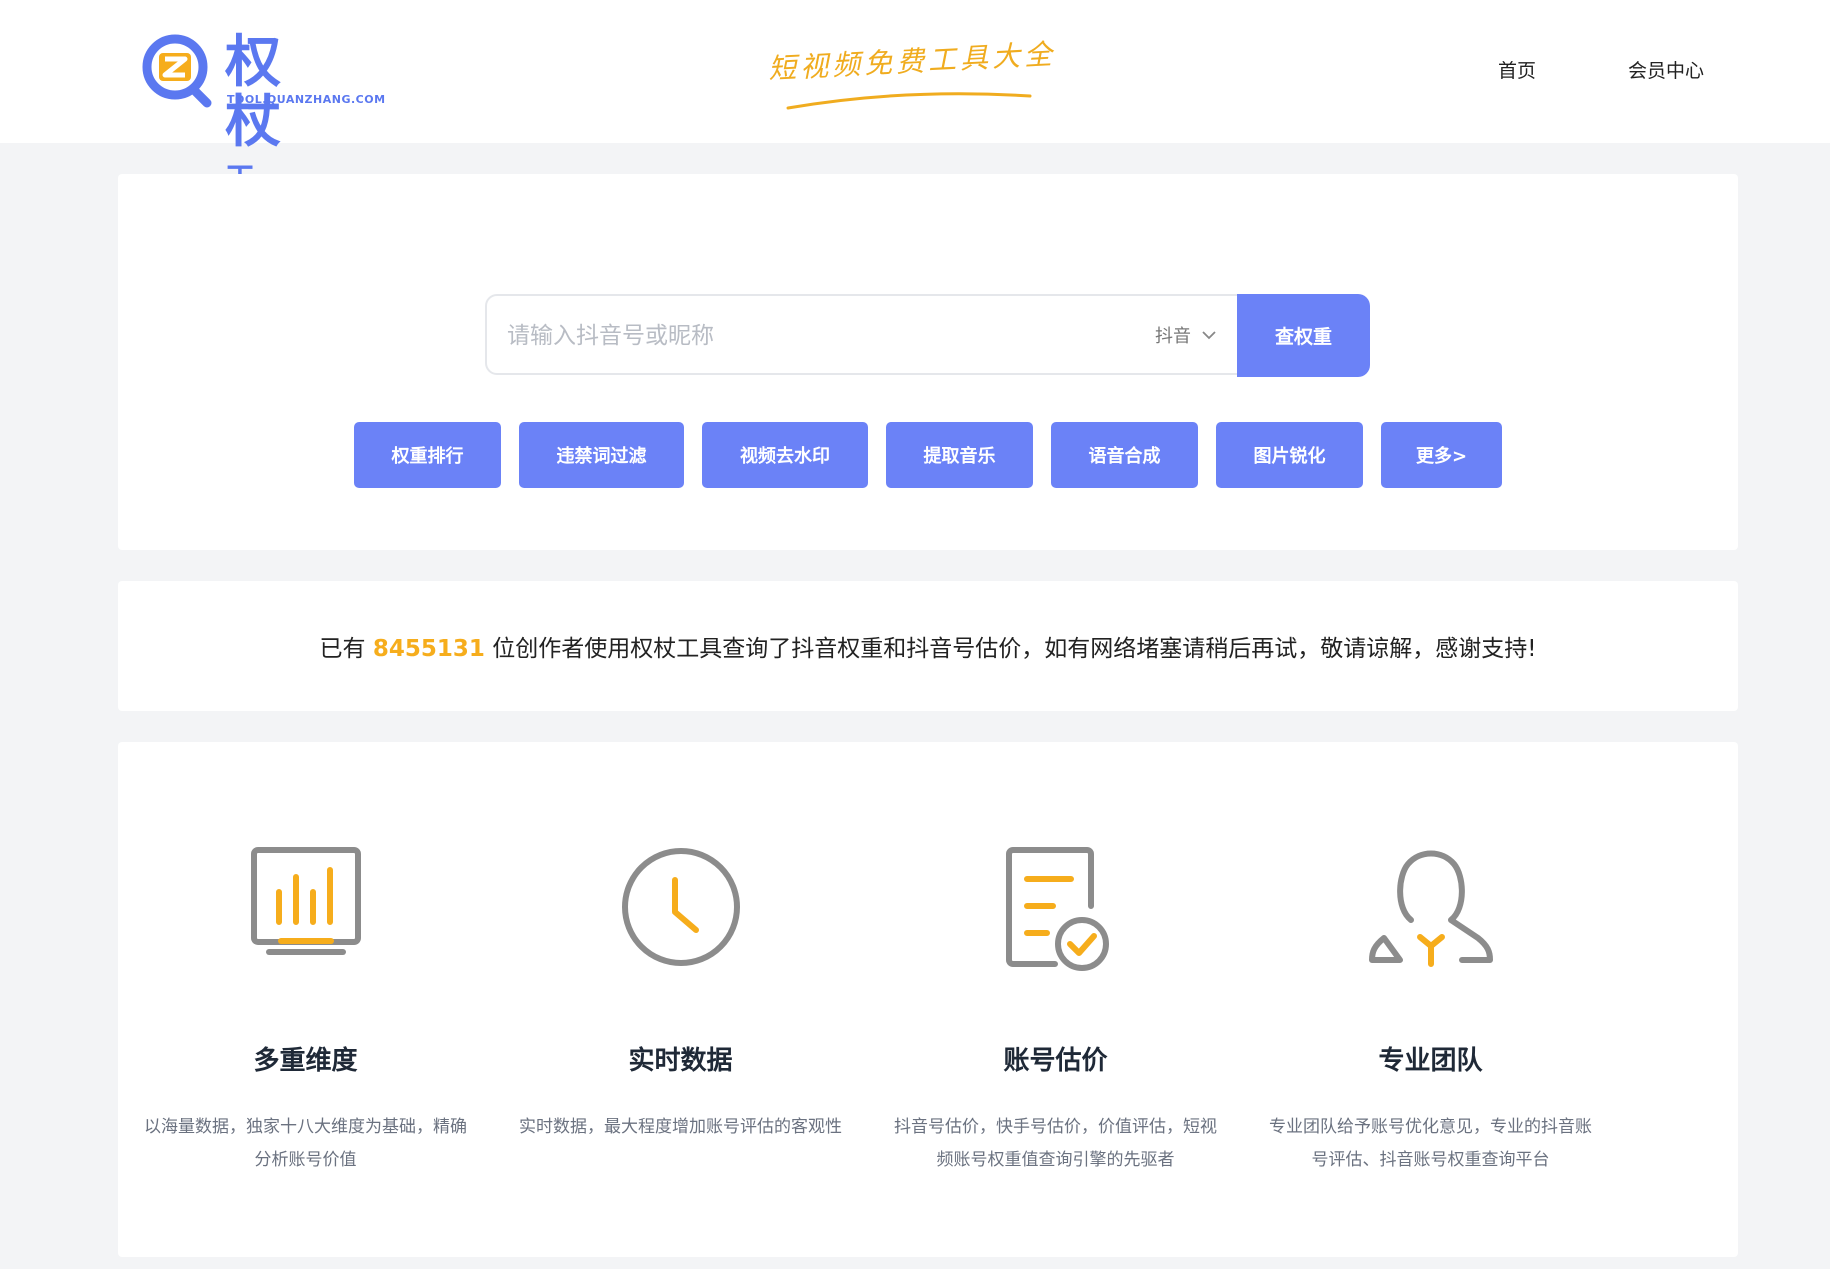 The image size is (1830, 1269). What do you see at coordinates (601, 455) in the screenshot?
I see `tool-banned-words: 违禁词过滤` at bounding box center [601, 455].